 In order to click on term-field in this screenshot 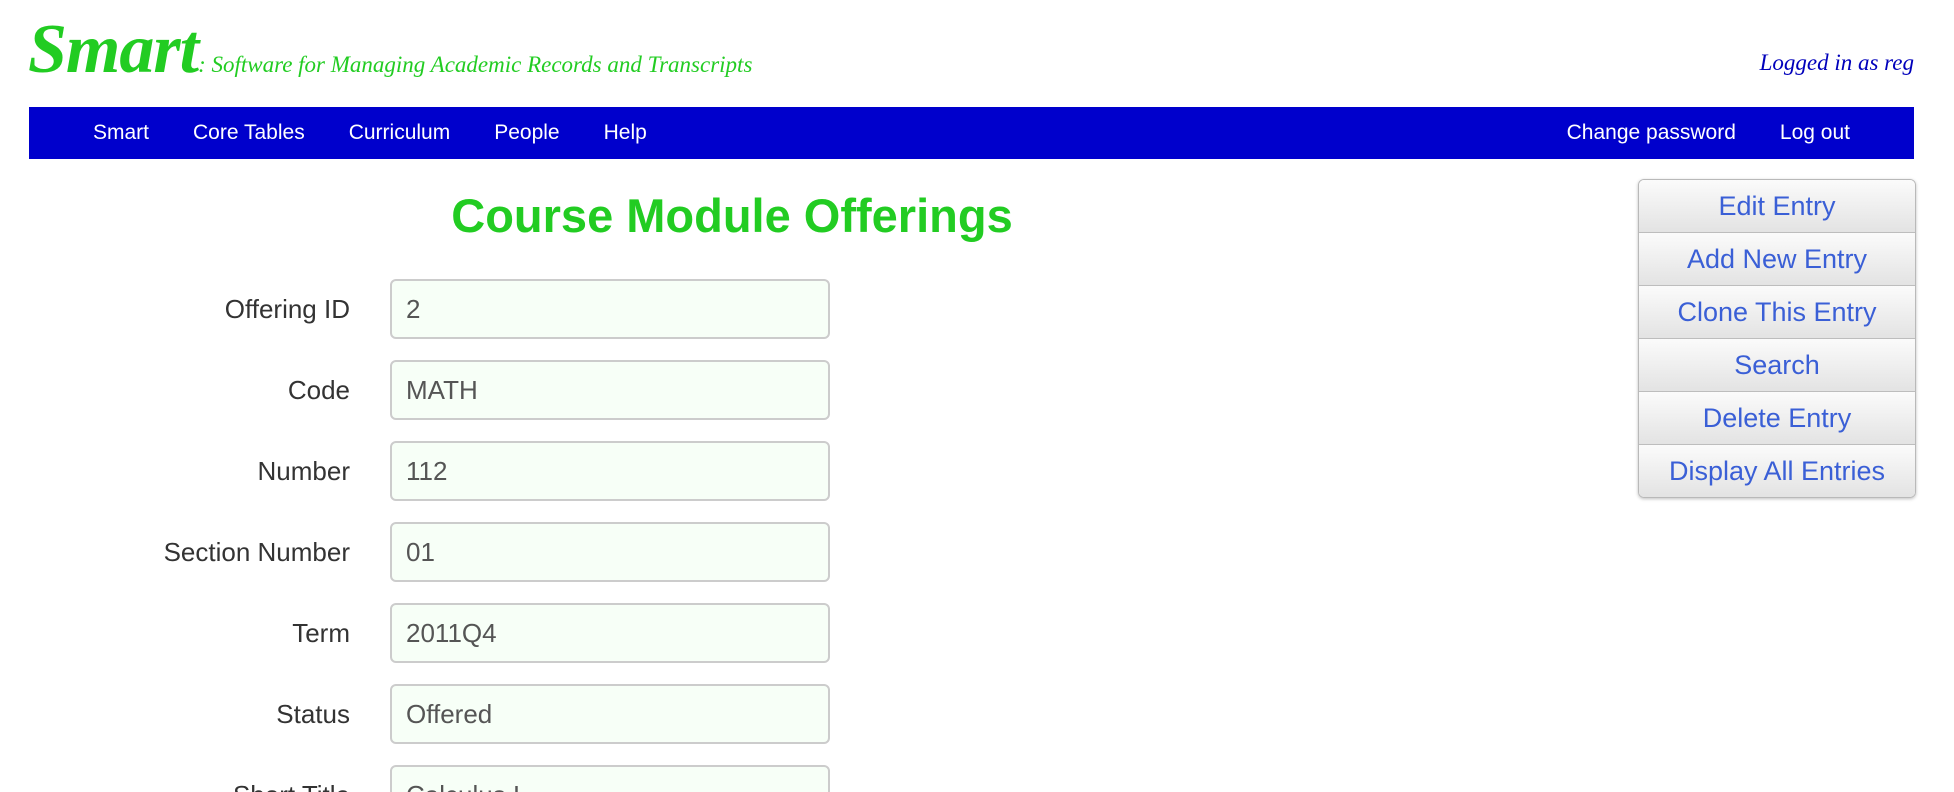, I will do `click(610, 633)`.